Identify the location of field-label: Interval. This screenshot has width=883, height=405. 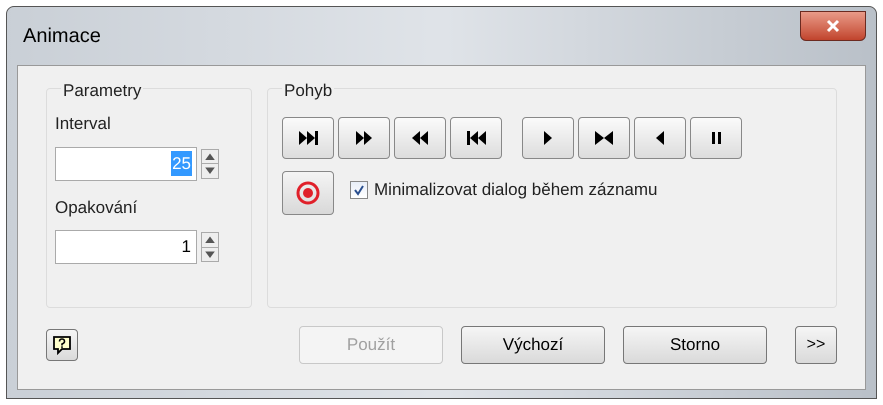
(83, 124).